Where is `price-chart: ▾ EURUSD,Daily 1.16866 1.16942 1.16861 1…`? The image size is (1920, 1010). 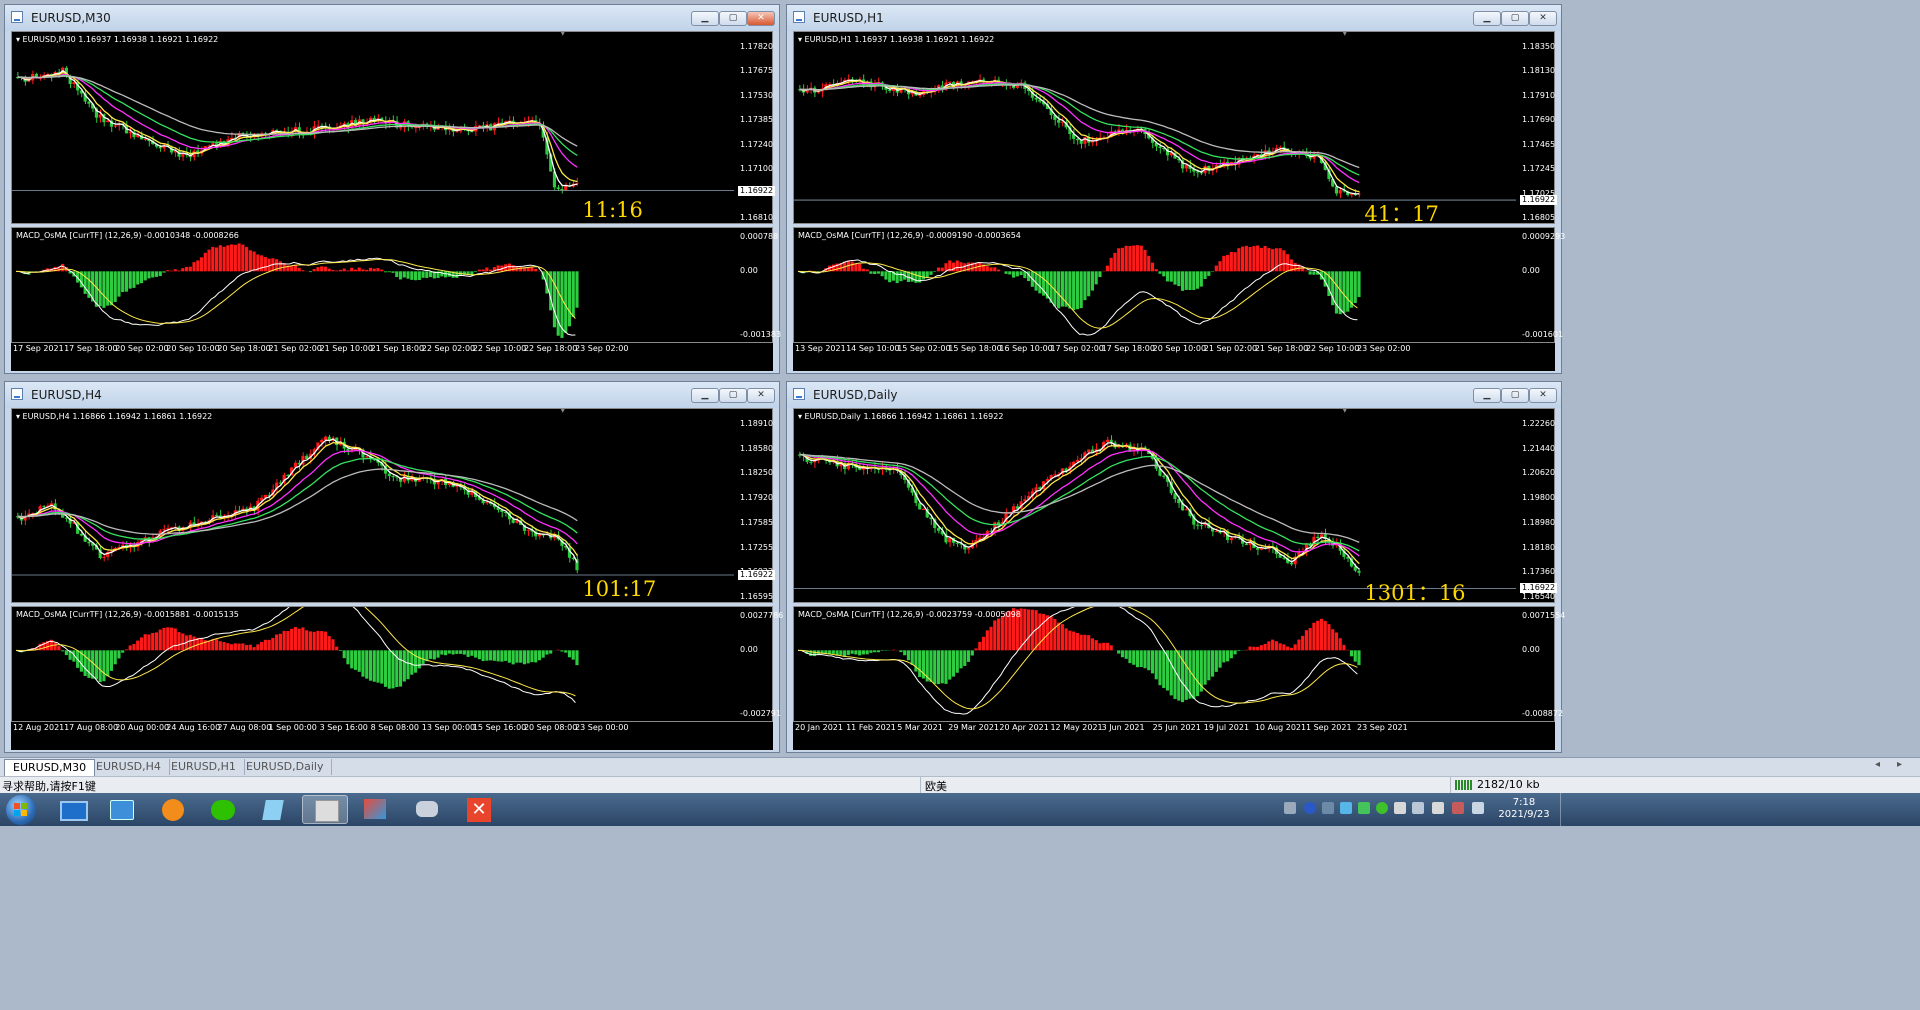
price-chart: ▾ EURUSD,Daily 1.16866 1.16942 1.16861 1… is located at coordinates (1175, 505).